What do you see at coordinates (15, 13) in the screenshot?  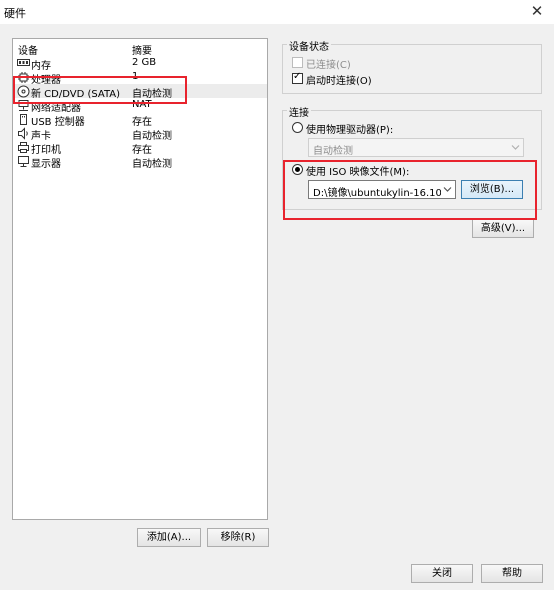 I see `window-title: 硬件` at bounding box center [15, 13].